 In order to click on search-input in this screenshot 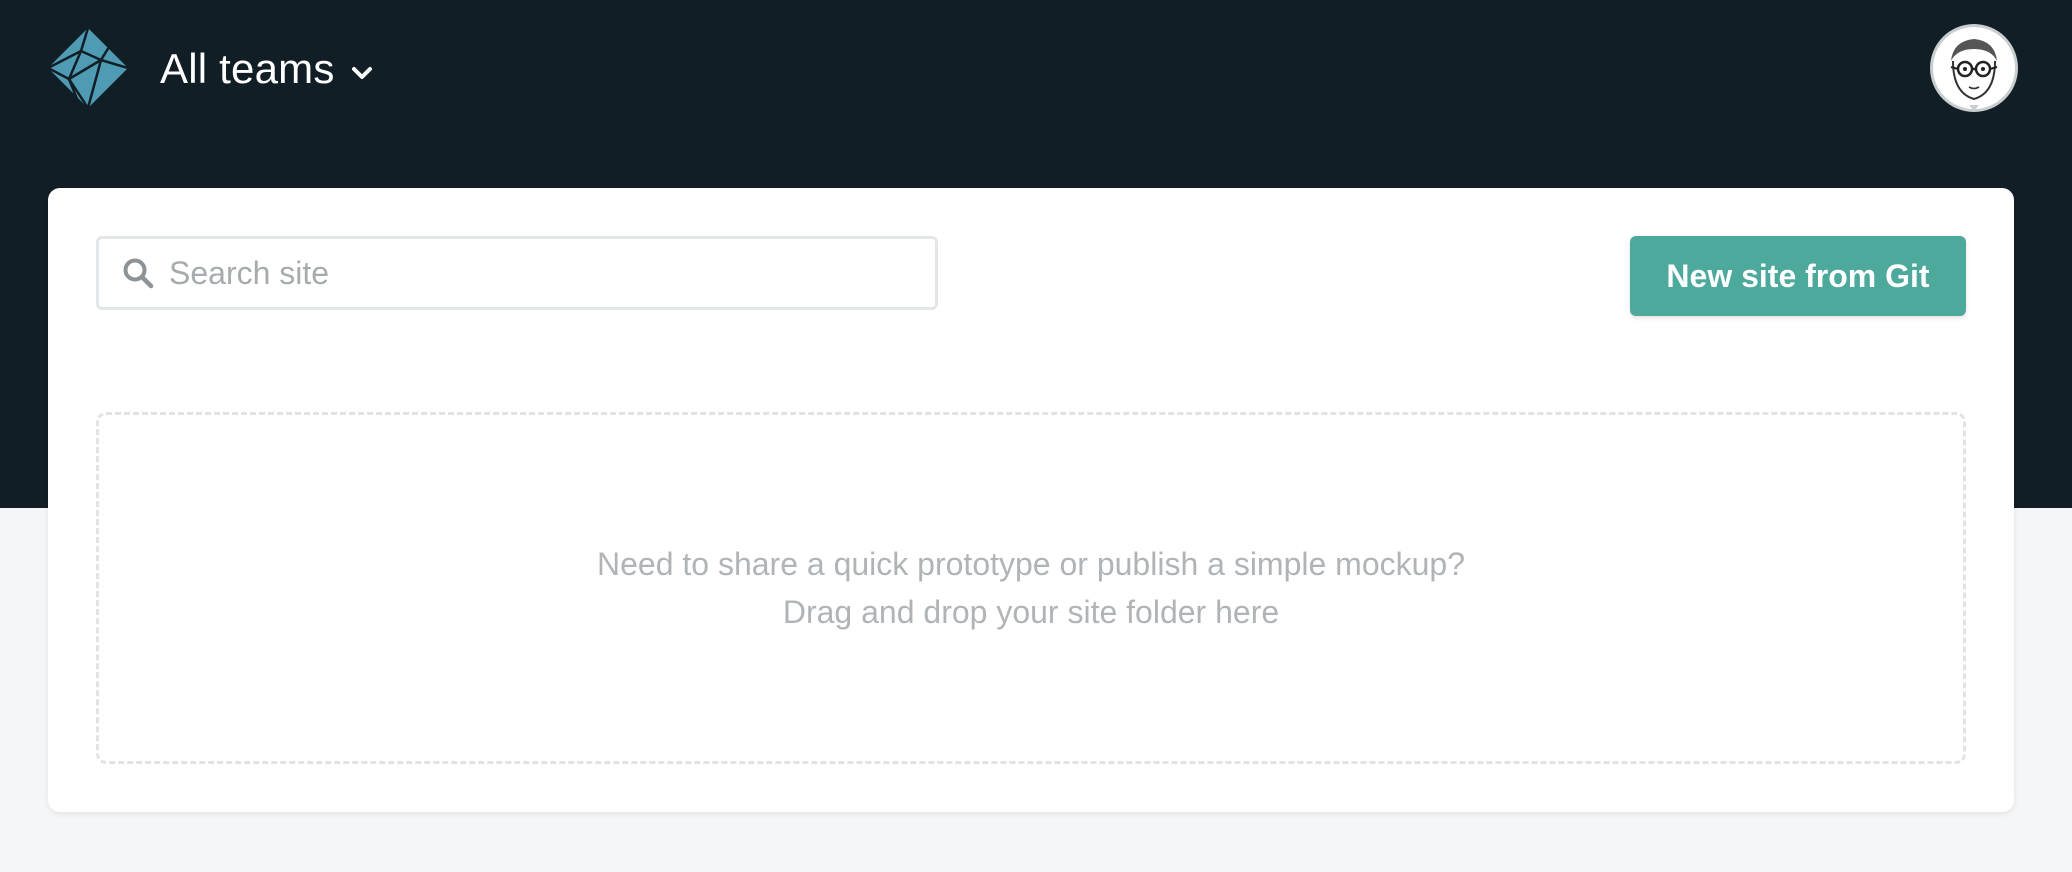, I will do `click(539, 273)`.